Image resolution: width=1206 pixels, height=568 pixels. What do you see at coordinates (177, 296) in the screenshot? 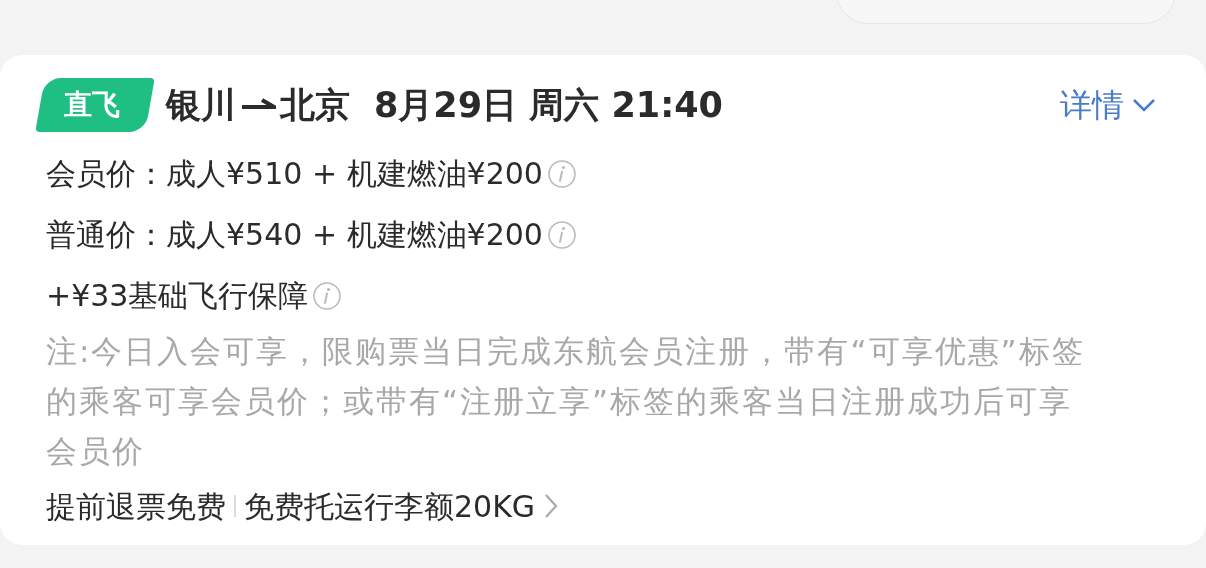
I see `price-line: +¥33基础飞行保障` at bounding box center [177, 296].